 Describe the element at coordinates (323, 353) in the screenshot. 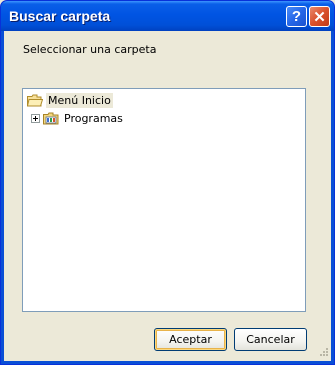

I see `resize-grip-icon` at that location.